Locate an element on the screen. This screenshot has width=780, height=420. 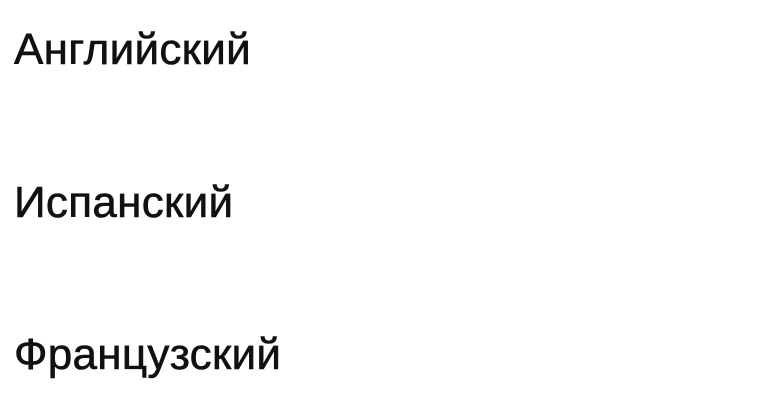
language-option-label: Французский is located at coordinates (148, 355).